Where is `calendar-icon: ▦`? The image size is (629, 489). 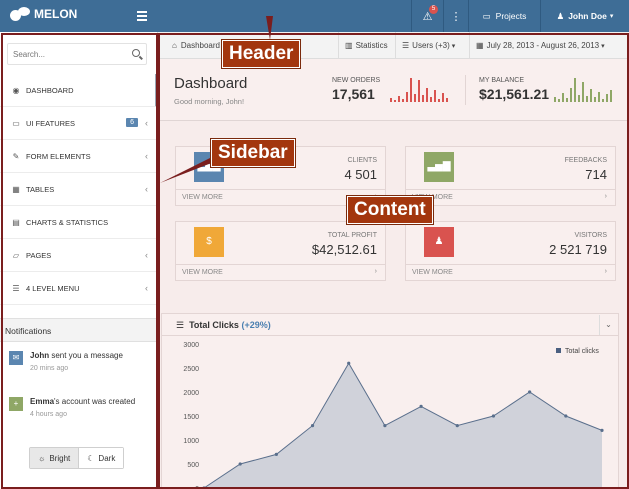
calendar-icon: ▦ is located at coordinates (480, 45).